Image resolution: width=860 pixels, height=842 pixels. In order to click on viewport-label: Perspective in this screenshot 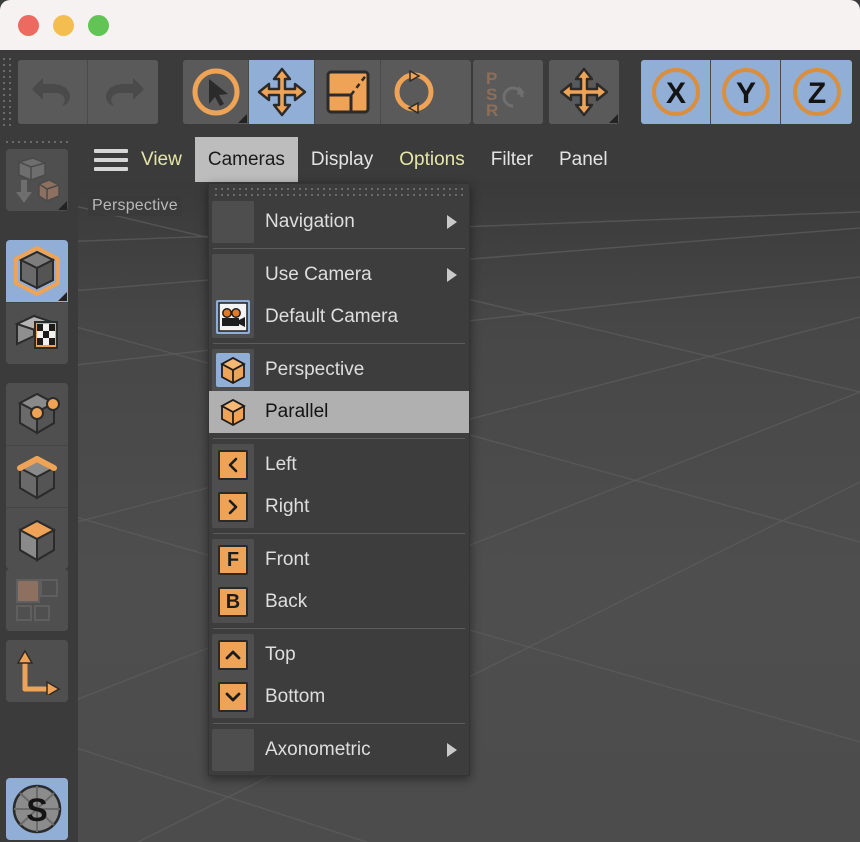, I will do `click(135, 206)`.